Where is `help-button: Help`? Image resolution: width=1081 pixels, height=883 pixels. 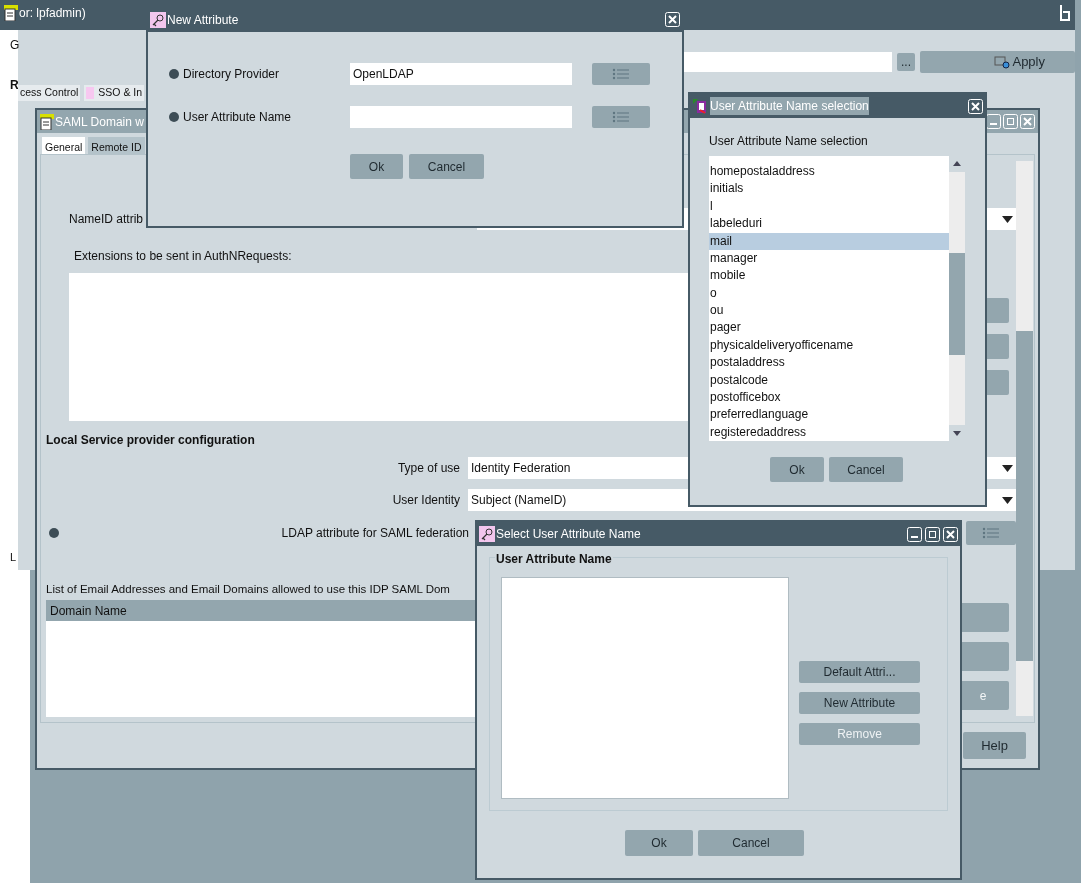 help-button: Help is located at coordinates (994, 745).